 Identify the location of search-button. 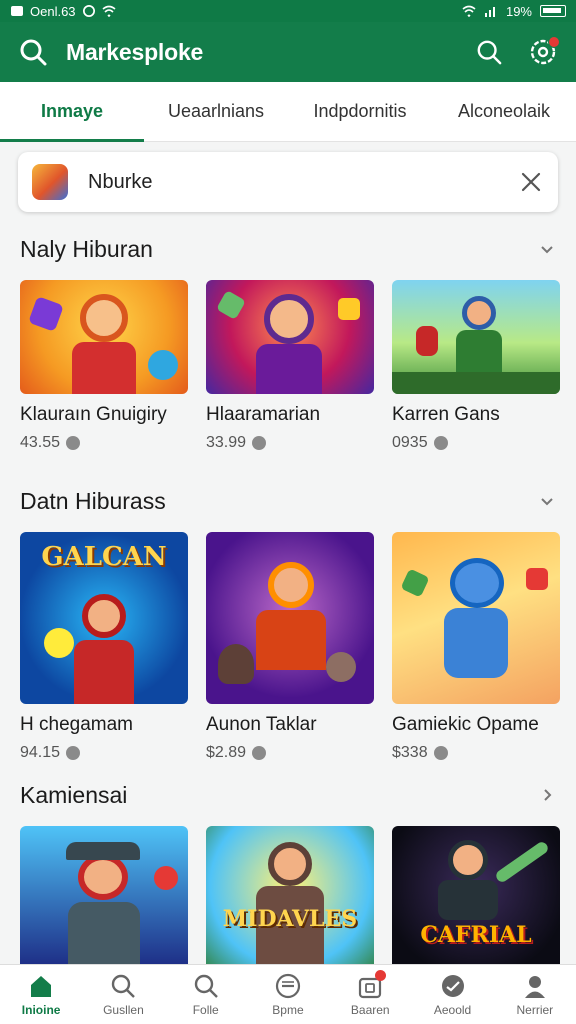
(489, 52).